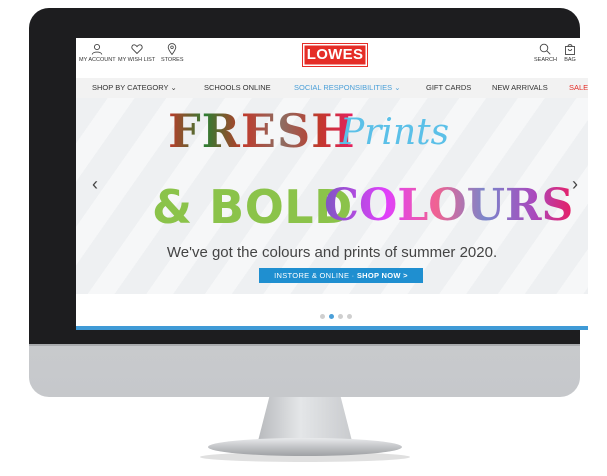  Describe the element at coordinates (570, 49) in the screenshot. I see `bag-icon` at that location.